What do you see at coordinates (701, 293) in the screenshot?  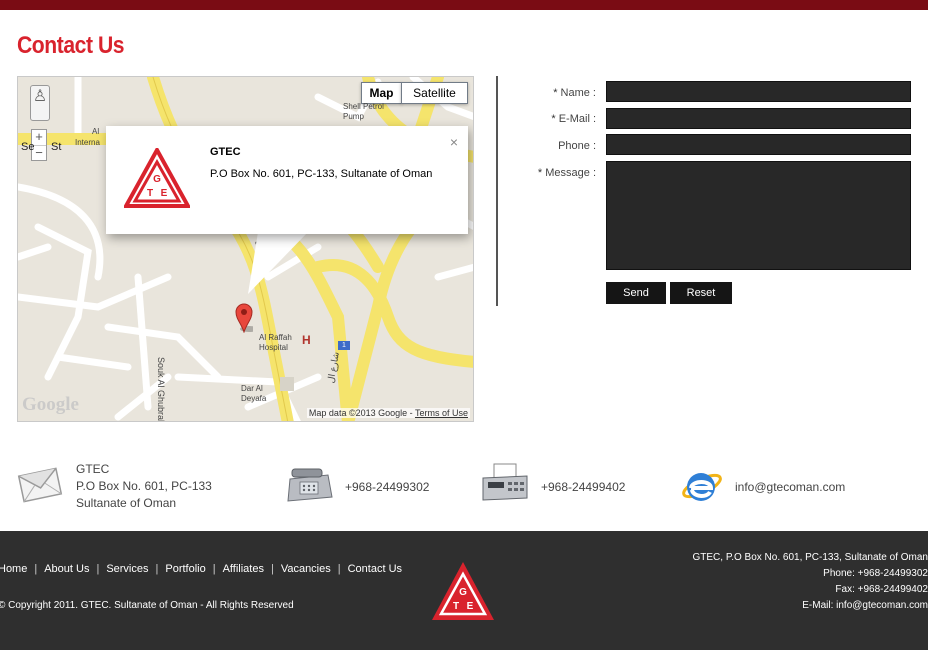 I see `reset-button: Reset` at bounding box center [701, 293].